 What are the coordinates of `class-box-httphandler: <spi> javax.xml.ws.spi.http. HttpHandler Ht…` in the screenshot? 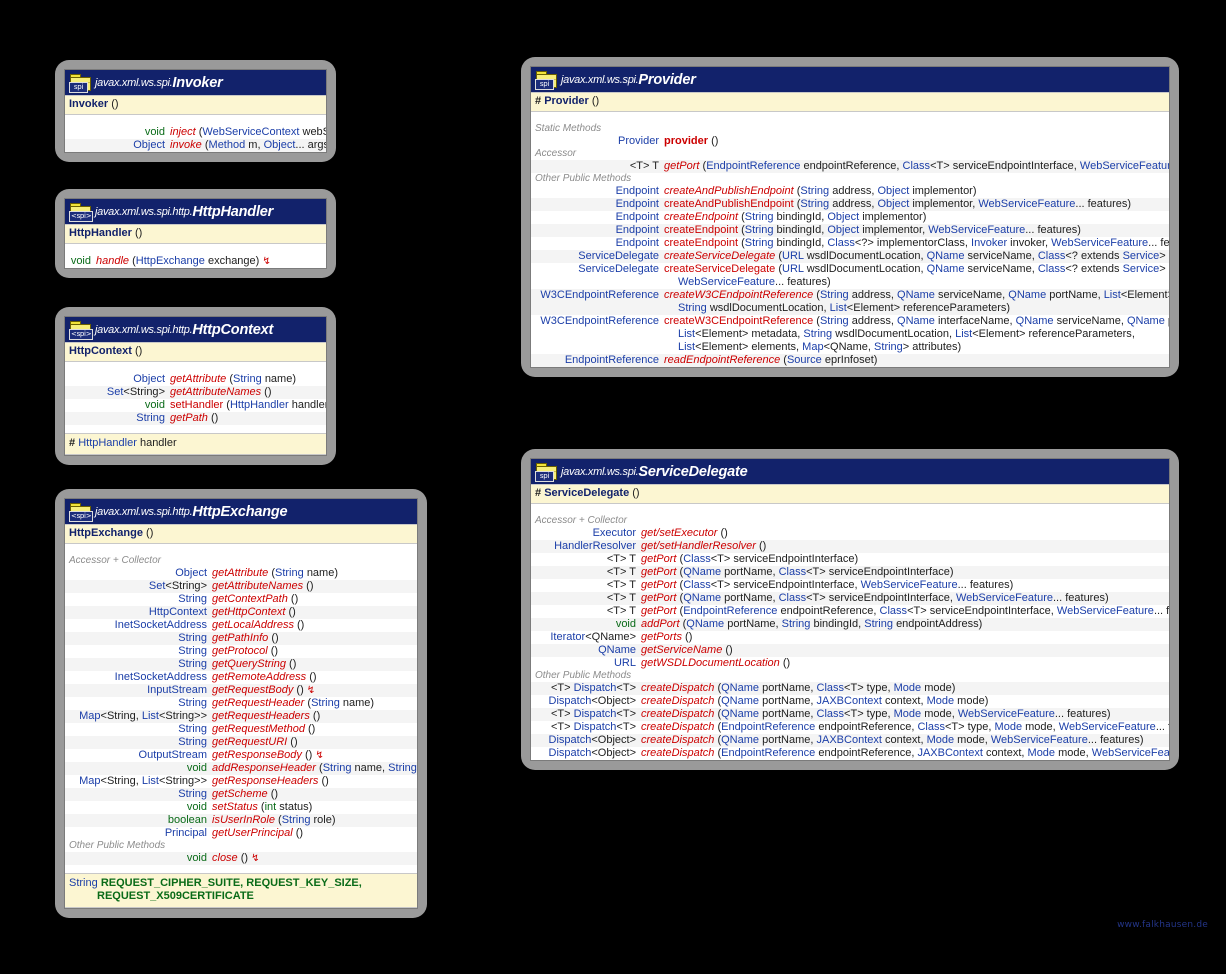 It's located at (195, 233).